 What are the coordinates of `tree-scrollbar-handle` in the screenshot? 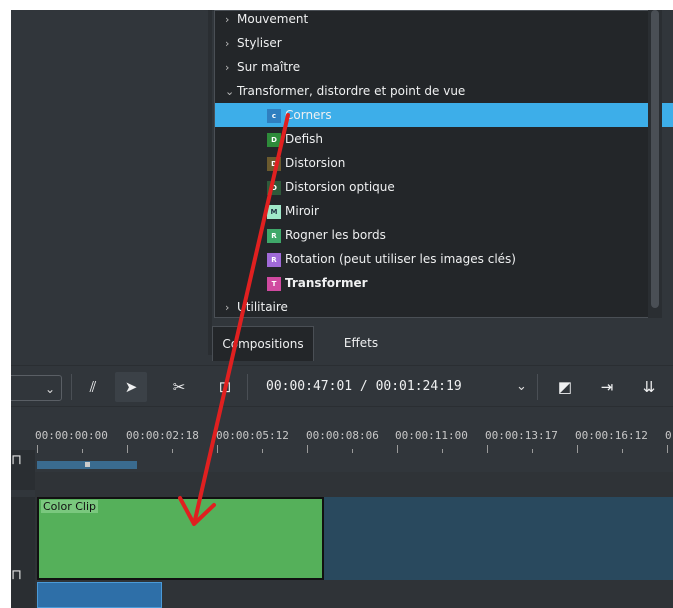 It's located at (655, 159).